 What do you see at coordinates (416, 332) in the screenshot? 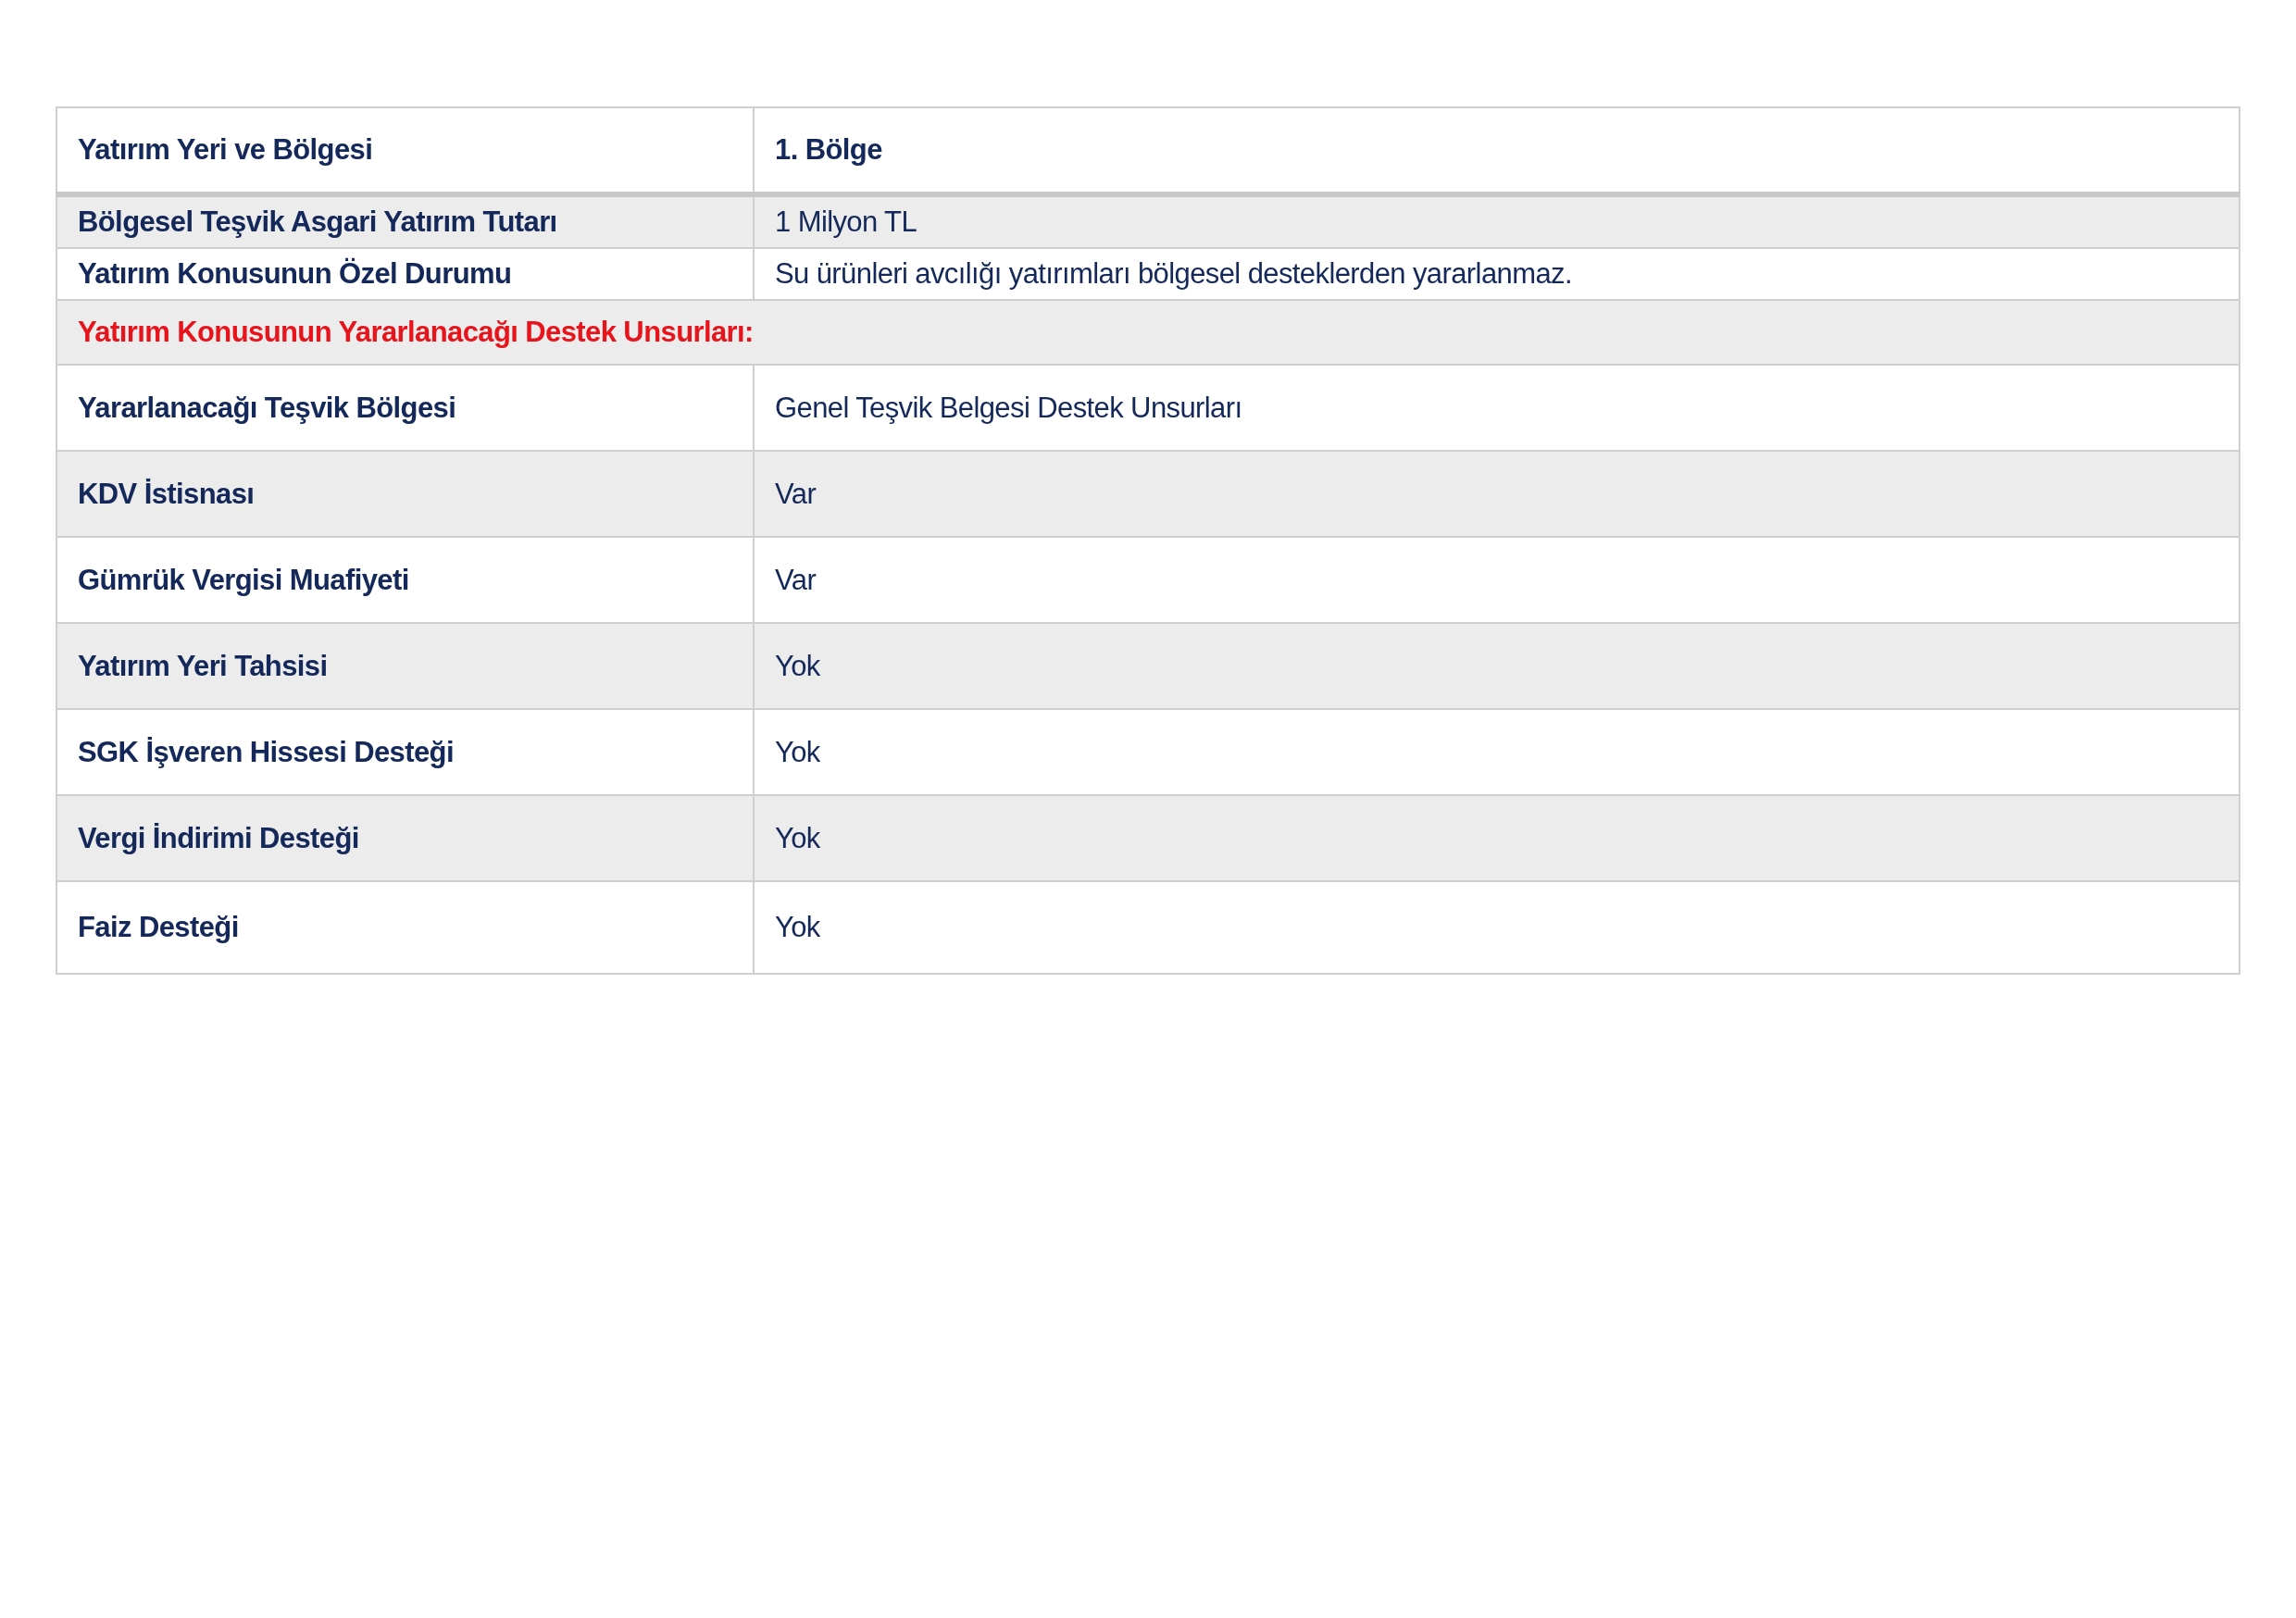
I see `section-heading: Yatırım Konusunun Yararlanacağı Destek Unsurları:` at bounding box center [416, 332].